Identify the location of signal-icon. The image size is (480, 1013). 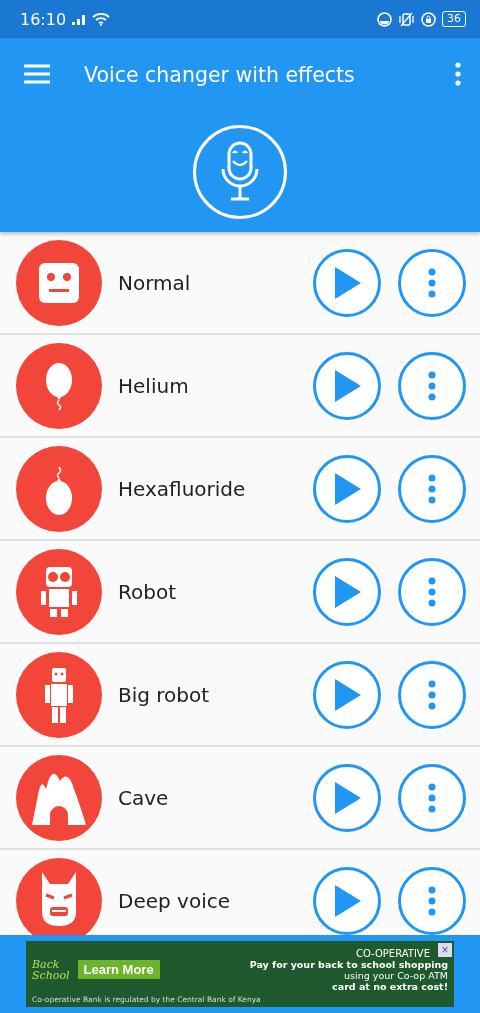
(79, 19).